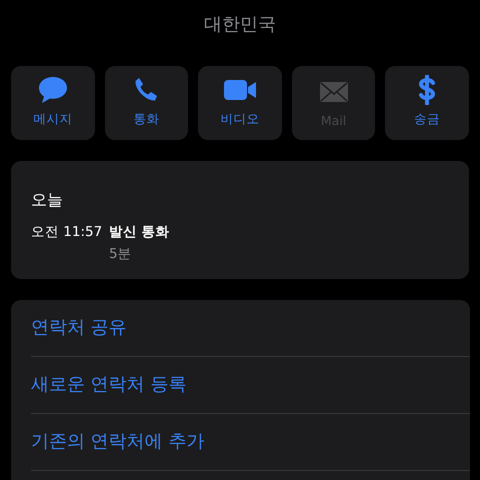 This screenshot has height=480, width=480. I want to click on day-heading: 오늘, so click(47, 200).